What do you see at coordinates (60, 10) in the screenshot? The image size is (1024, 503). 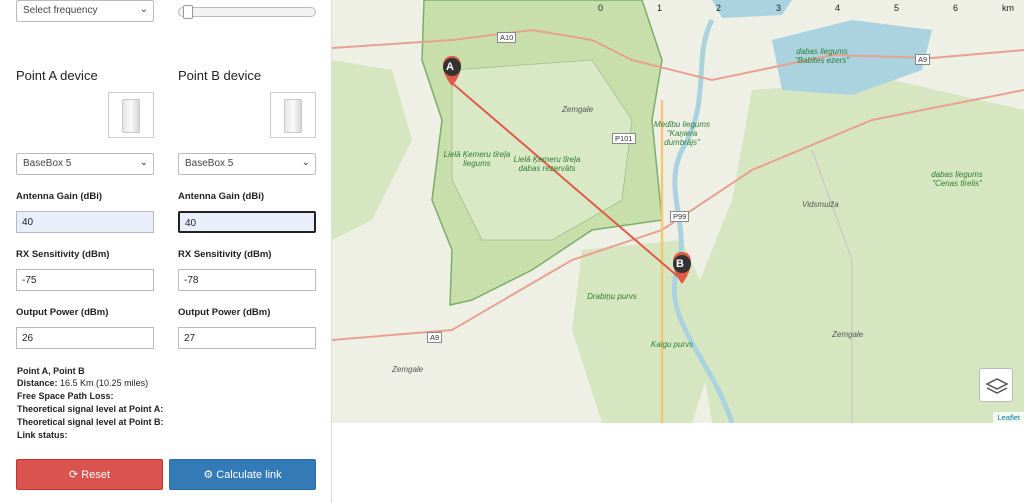 I see `frequency-select-label: Select frequency` at bounding box center [60, 10].